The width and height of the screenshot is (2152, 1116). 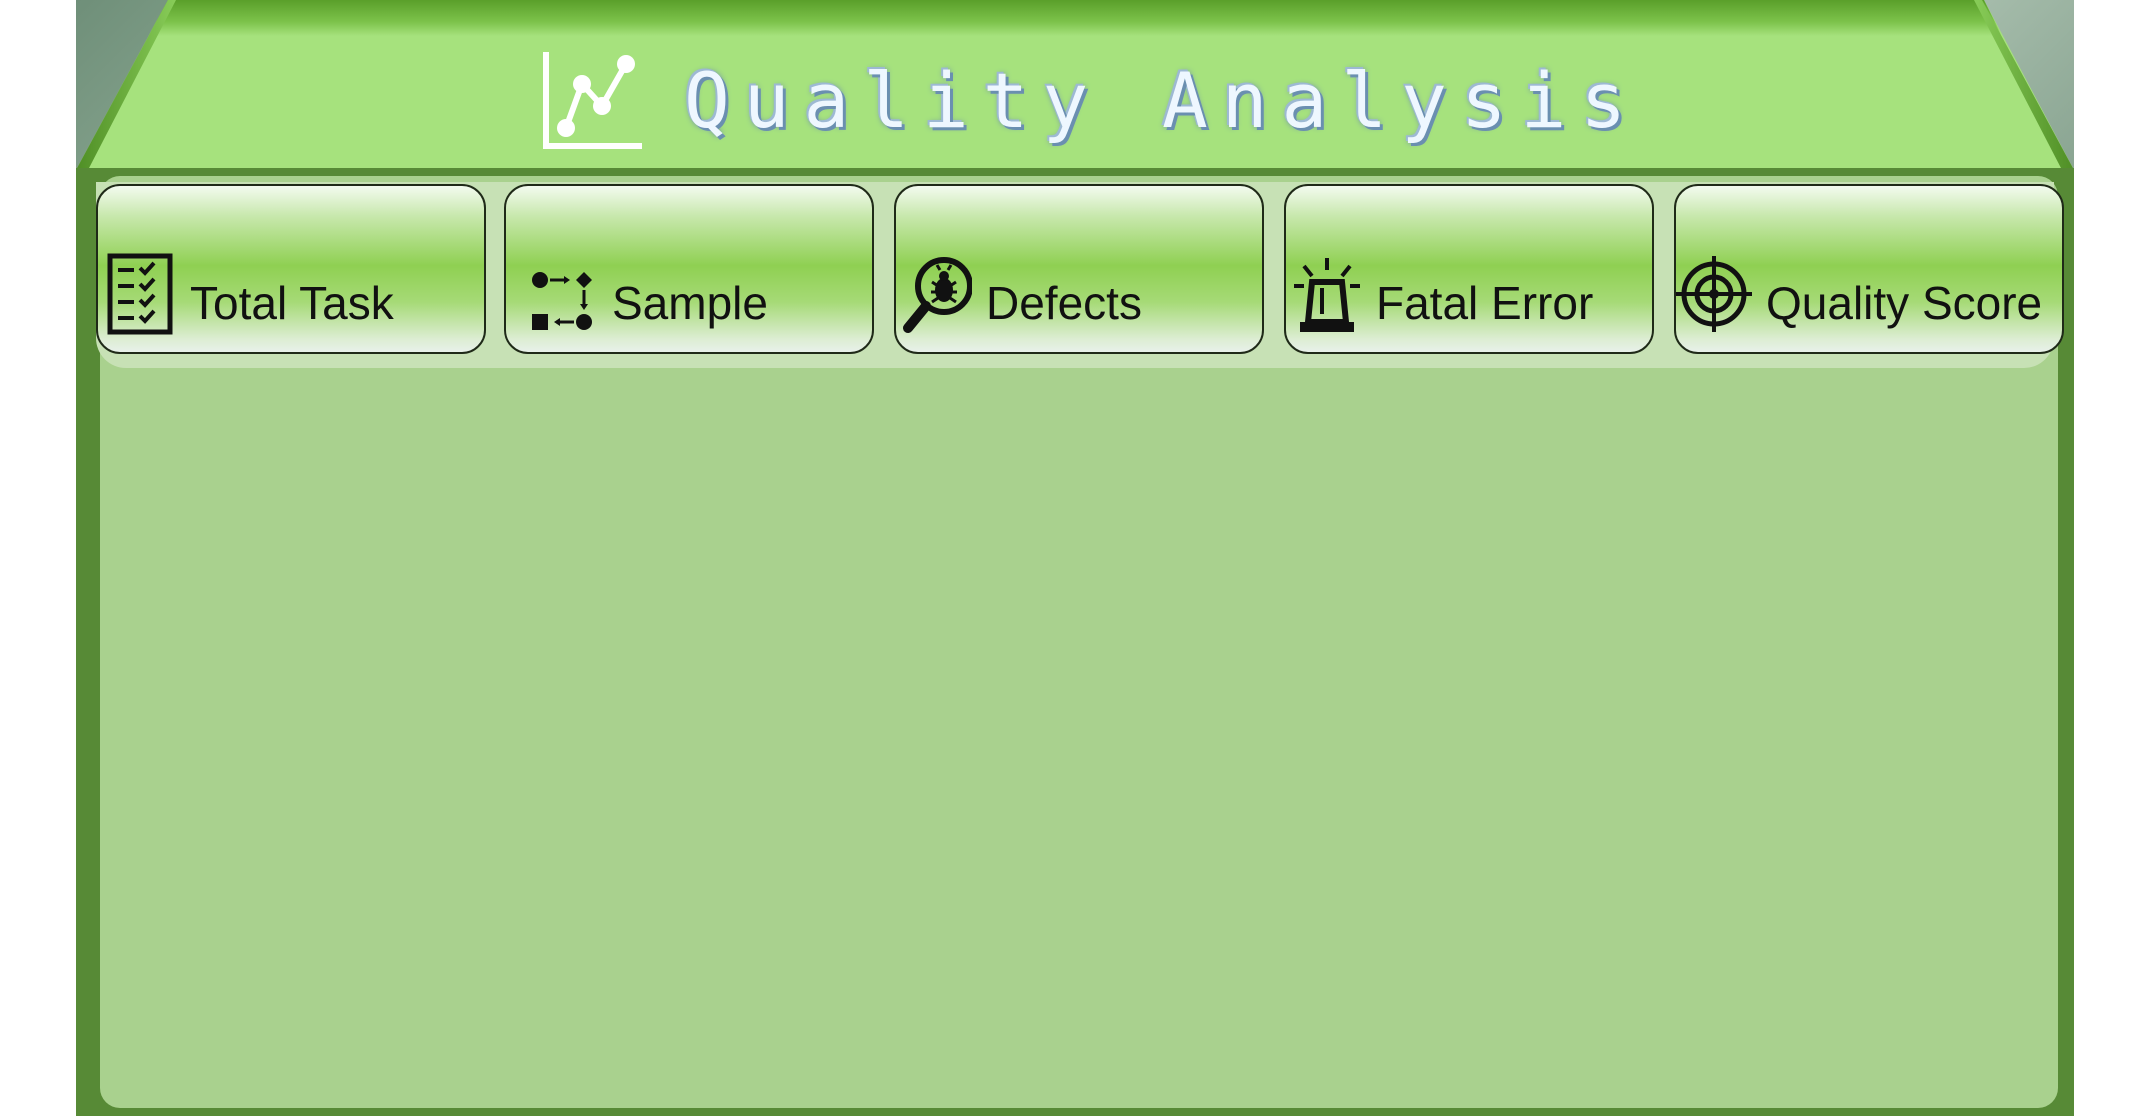 What do you see at coordinates (1064, 303) in the screenshot?
I see `tab-defects-label: Defects` at bounding box center [1064, 303].